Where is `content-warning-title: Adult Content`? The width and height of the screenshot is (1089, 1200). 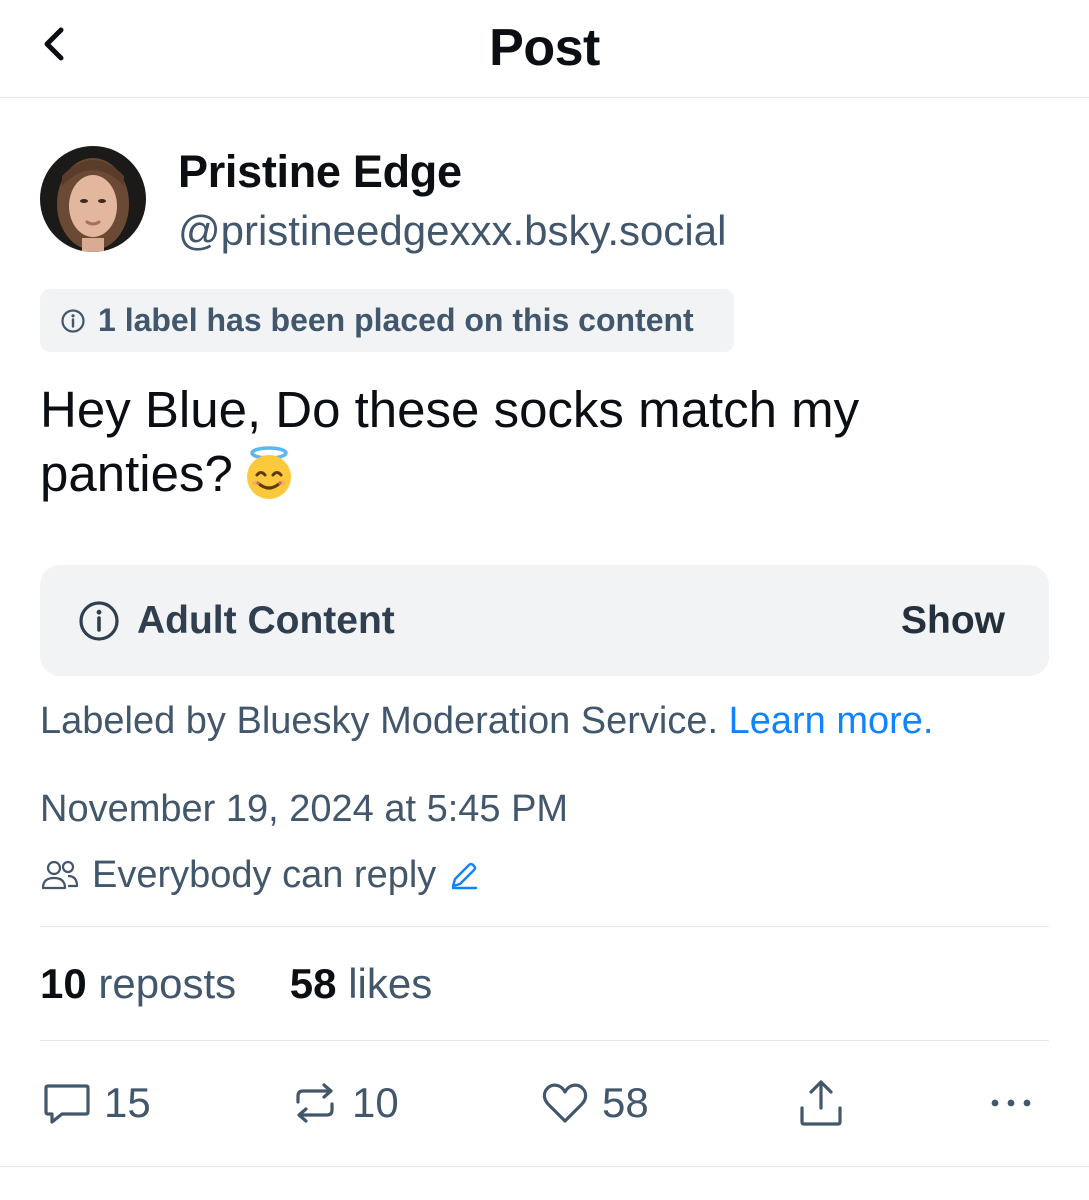
content-warning-title: Adult Content is located at coordinates (266, 620).